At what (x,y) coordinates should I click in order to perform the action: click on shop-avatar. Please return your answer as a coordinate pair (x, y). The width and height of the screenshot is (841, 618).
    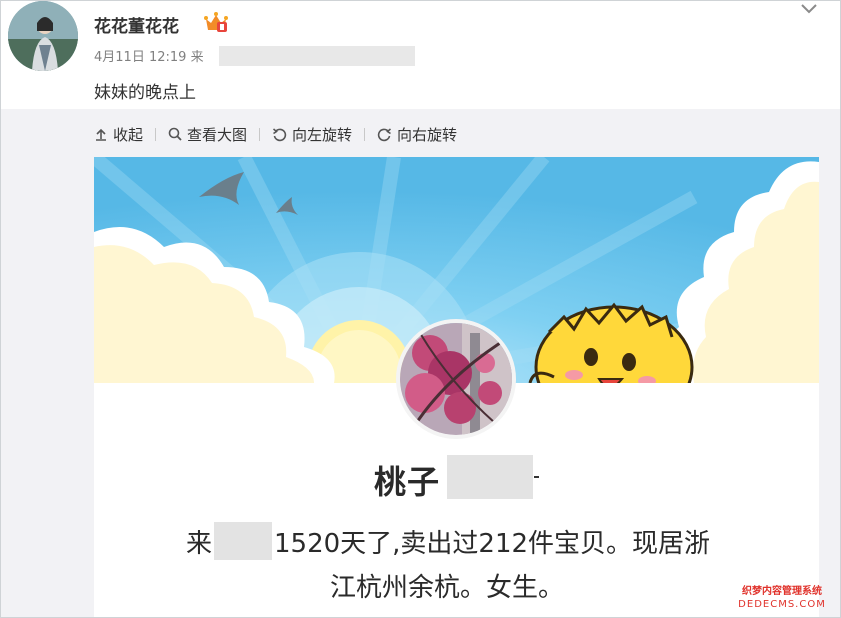
    Looking at the image, I should click on (456, 379).